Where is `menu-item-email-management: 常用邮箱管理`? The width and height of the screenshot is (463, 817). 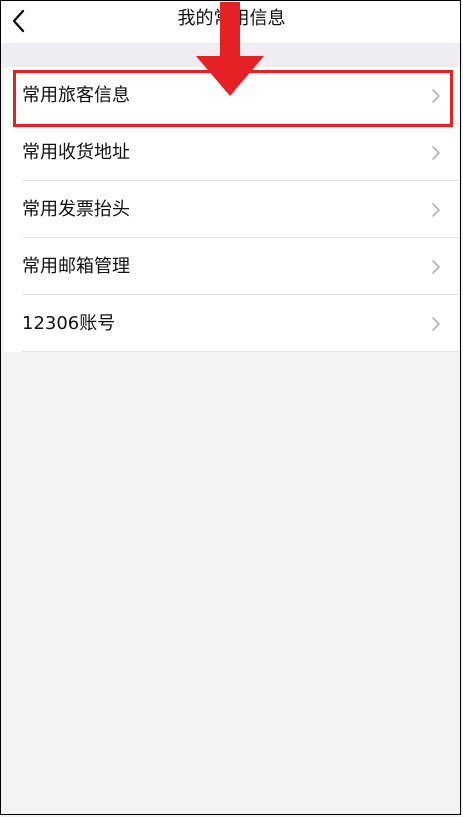 menu-item-email-management: 常用邮箱管理 is located at coordinates (231, 266).